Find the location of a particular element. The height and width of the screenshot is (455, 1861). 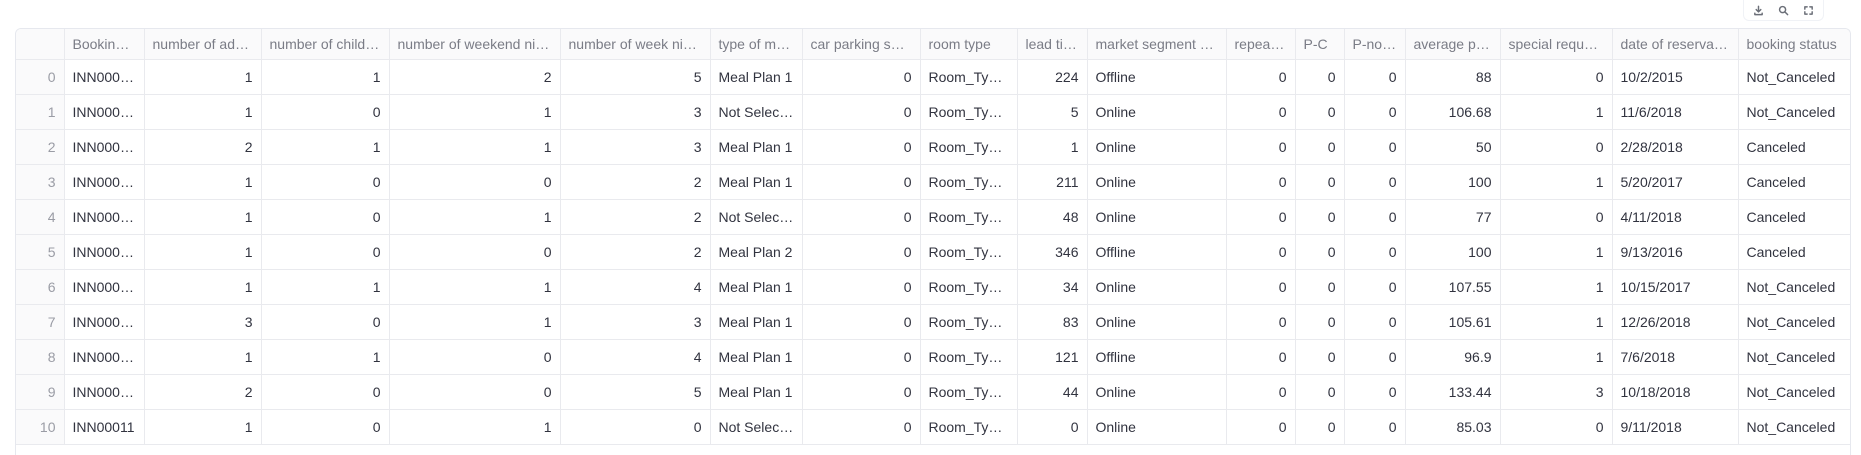

table-cell: INN00005 is located at coordinates (104, 217).